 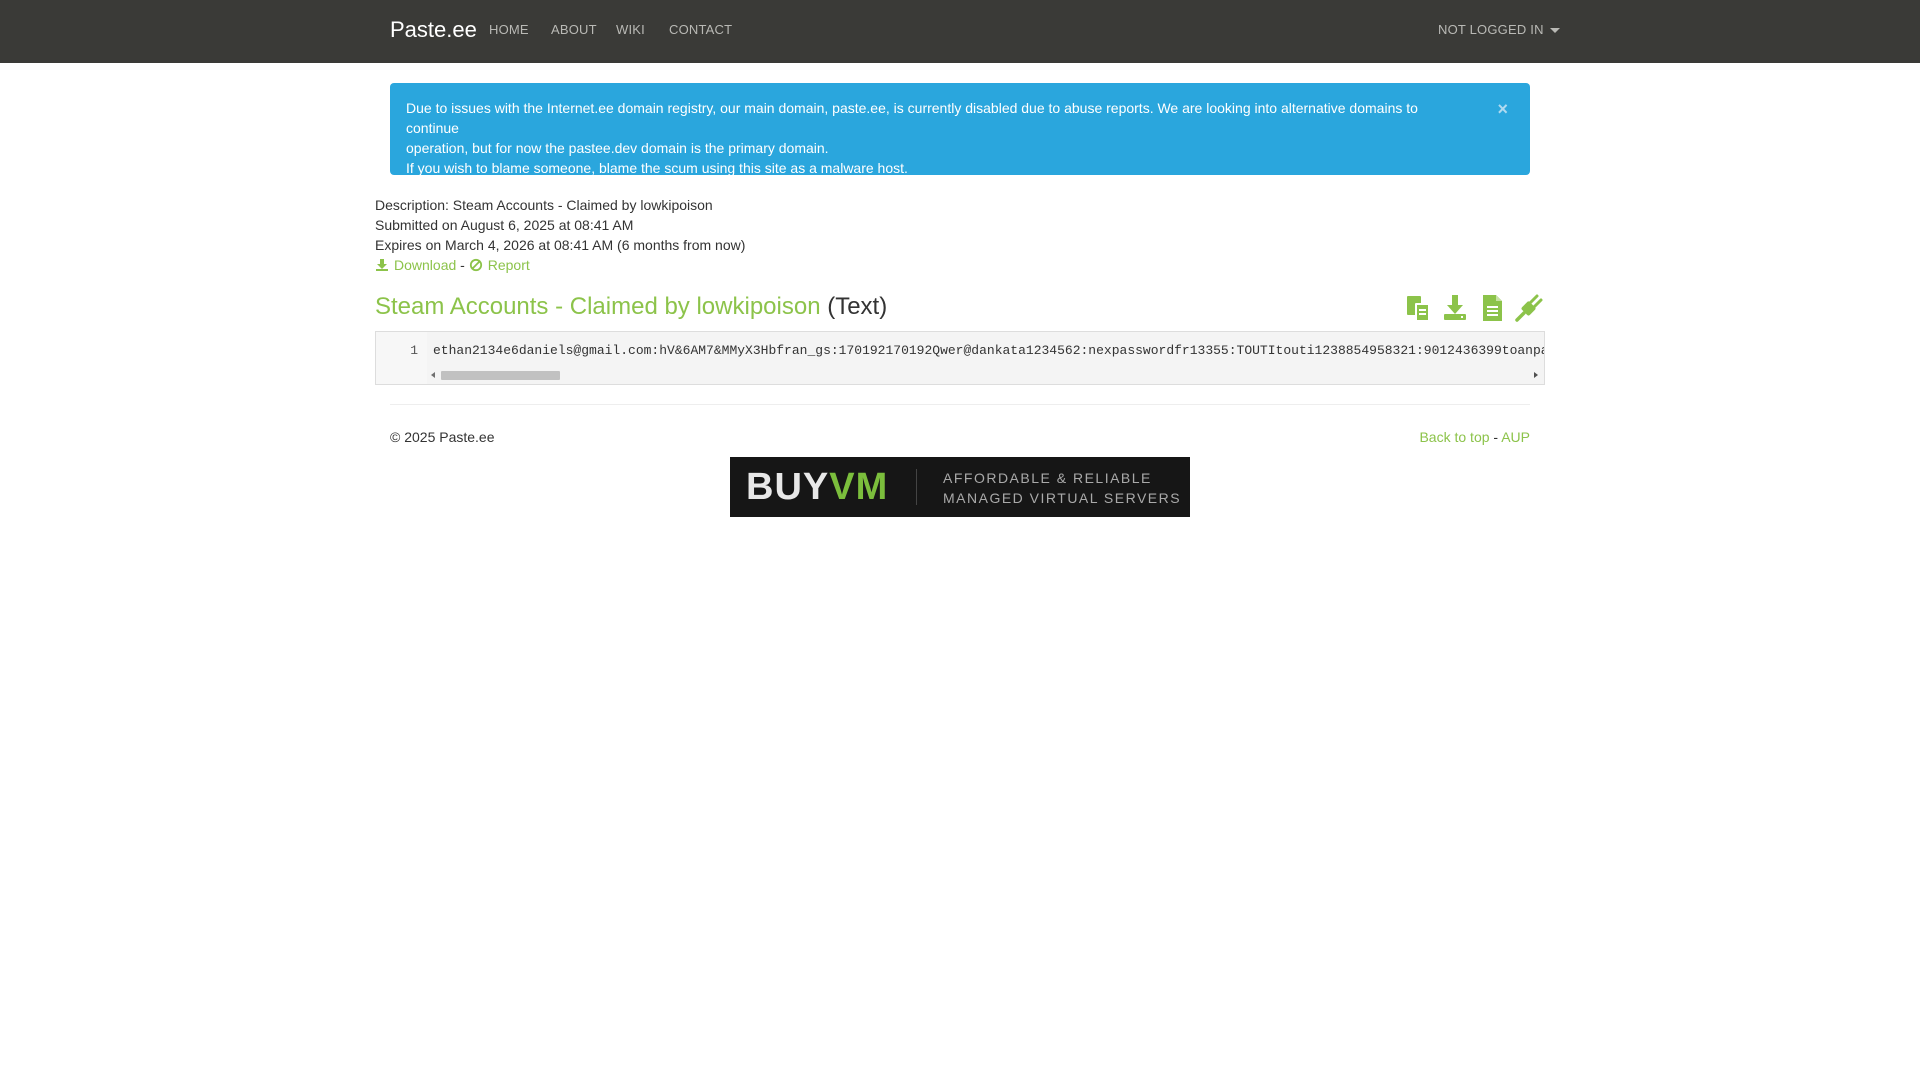 I want to click on scrollbar-thumb, so click(x=500, y=375).